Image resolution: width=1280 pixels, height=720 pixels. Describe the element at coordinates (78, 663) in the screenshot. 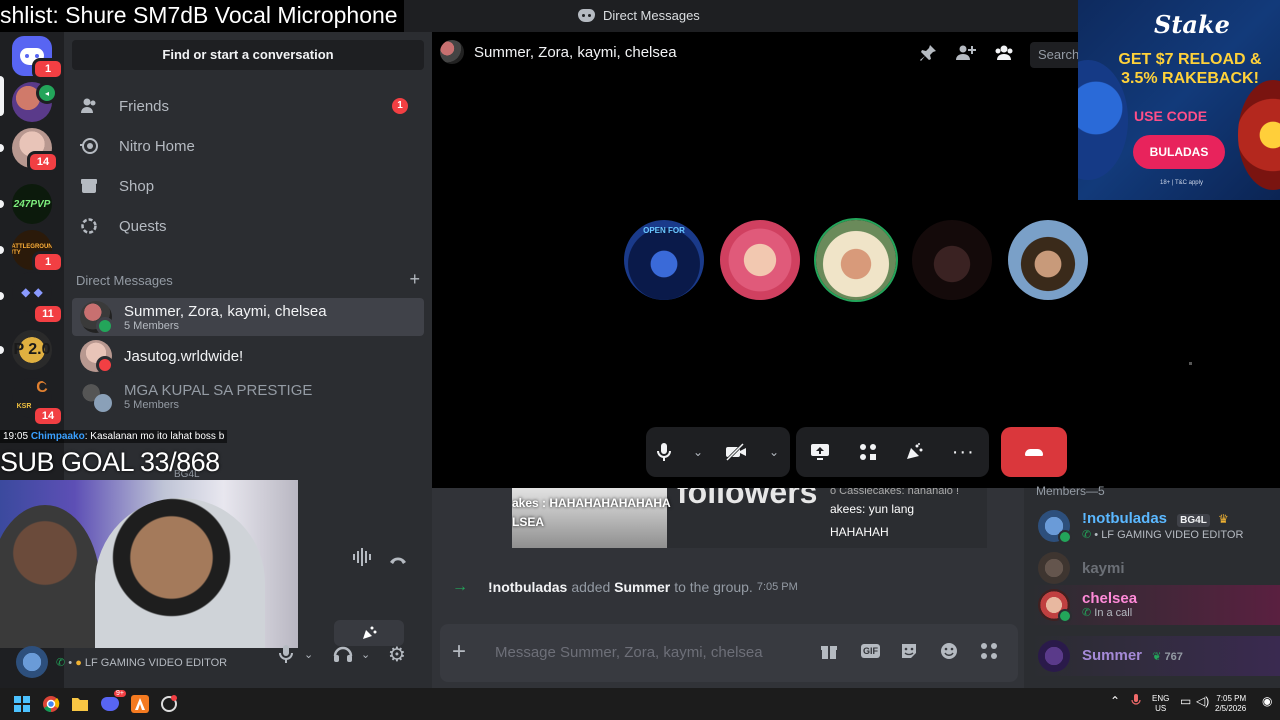

I see `emoji-icon: ●` at that location.